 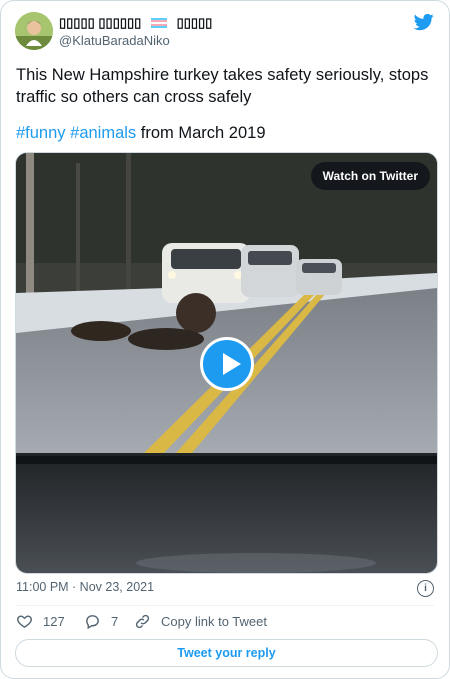 What do you see at coordinates (41, 133) in the screenshot?
I see `hashtag-funny: #funny` at bounding box center [41, 133].